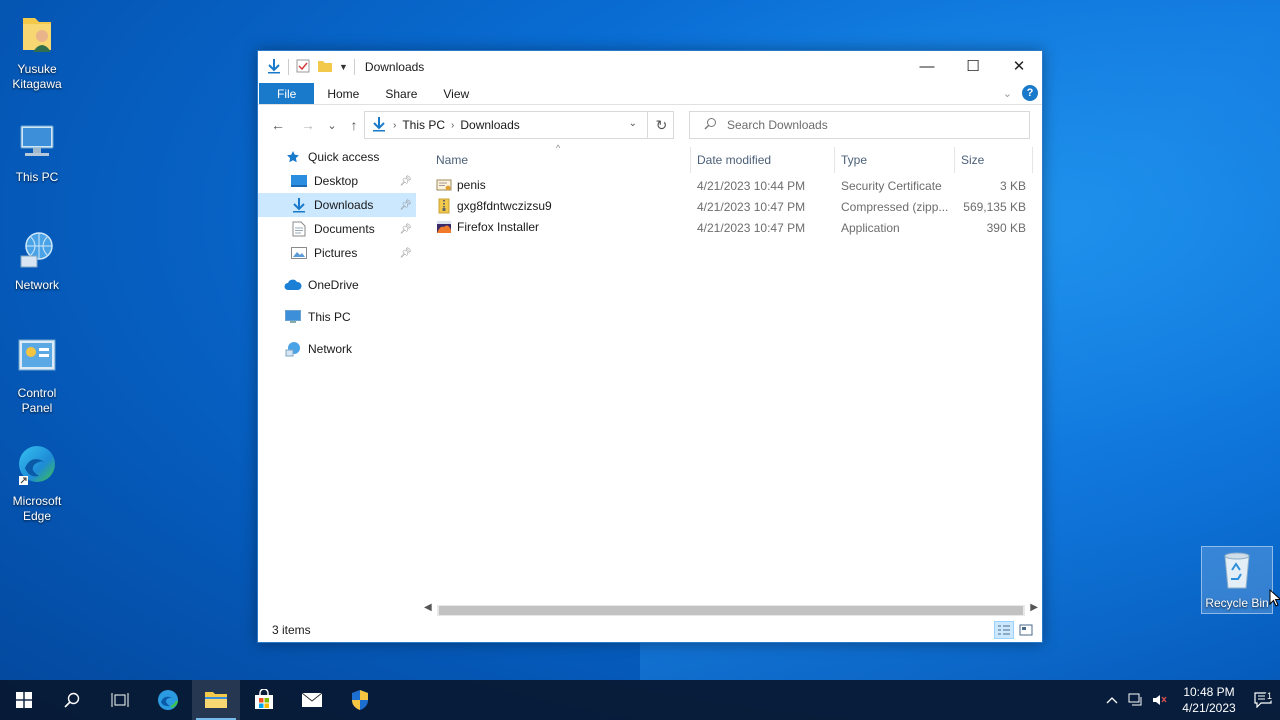  Describe the element at coordinates (337, 285) in the screenshot. I see `nav-item-onedrive: OneDrive` at that location.